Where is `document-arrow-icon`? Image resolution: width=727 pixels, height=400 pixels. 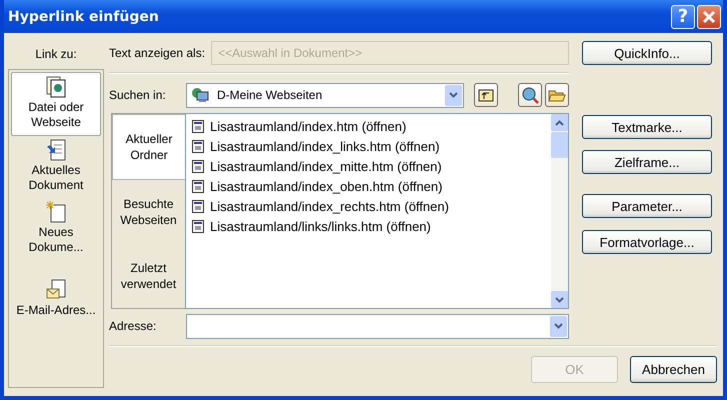
document-arrow-icon is located at coordinates (56, 150).